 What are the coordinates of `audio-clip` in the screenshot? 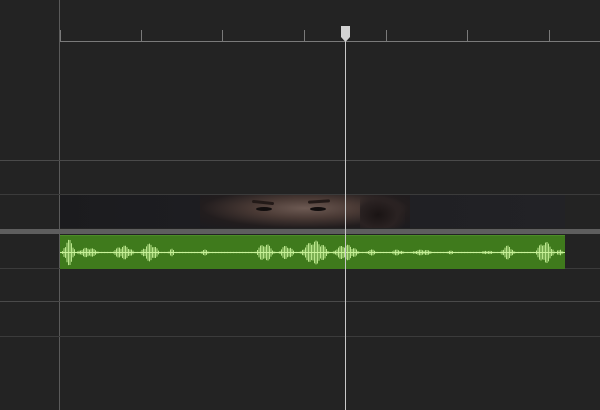 It's located at (312, 252).